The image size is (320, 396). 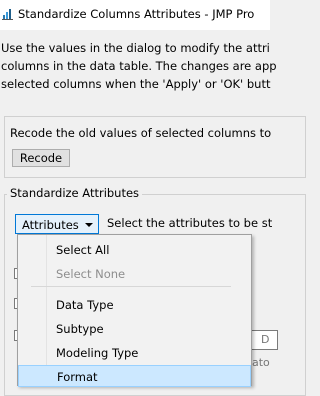 What do you see at coordinates (134, 376) in the screenshot?
I see `menu-item-format: Format` at bounding box center [134, 376].